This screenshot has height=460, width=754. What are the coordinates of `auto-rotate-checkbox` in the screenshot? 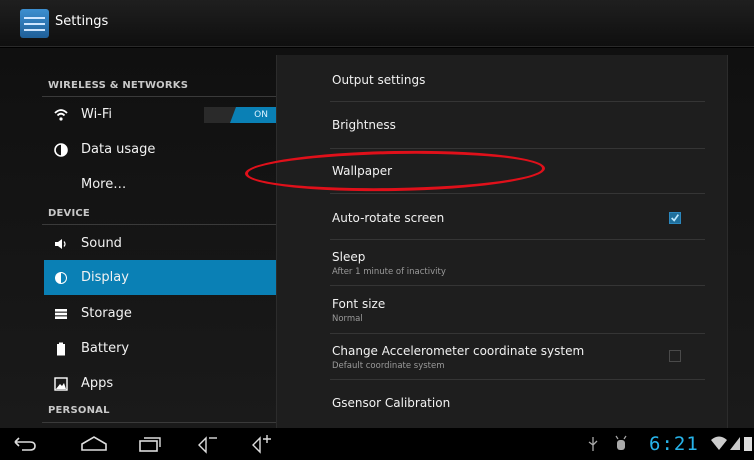 It's located at (675, 218).